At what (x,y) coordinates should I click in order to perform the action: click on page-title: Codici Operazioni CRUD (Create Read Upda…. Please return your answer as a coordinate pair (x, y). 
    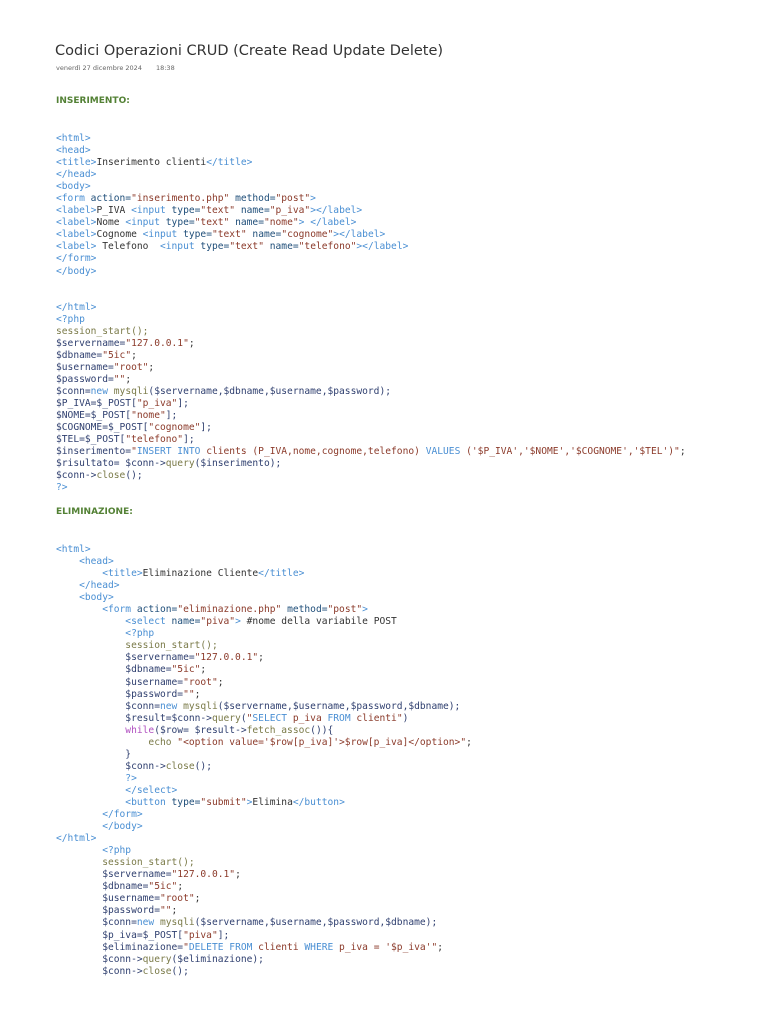
    Looking at the image, I should click on (249, 51).